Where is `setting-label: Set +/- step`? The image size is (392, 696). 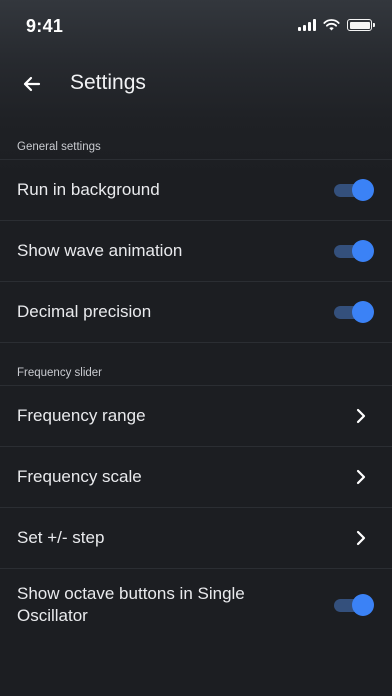
setting-label: Set +/- step is located at coordinates (61, 537).